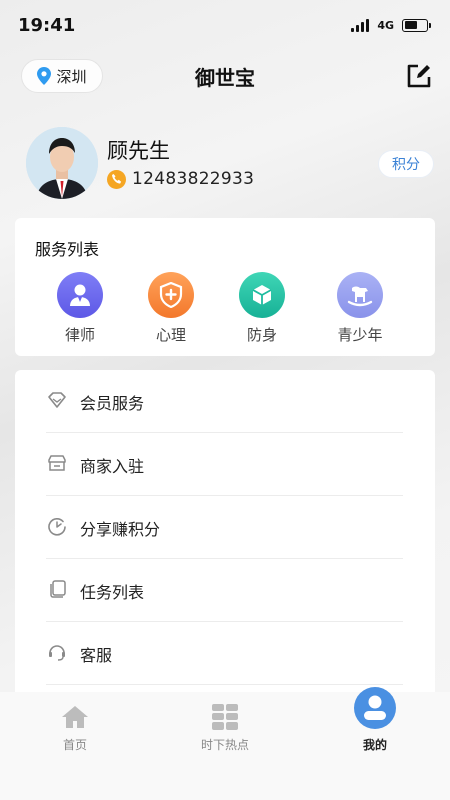 The image size is (450, 800). What do you see at coordinates (96, 655) in the screenshot?
I see `menu-label-customer-service: 客服` at bounding box center [96, 655].